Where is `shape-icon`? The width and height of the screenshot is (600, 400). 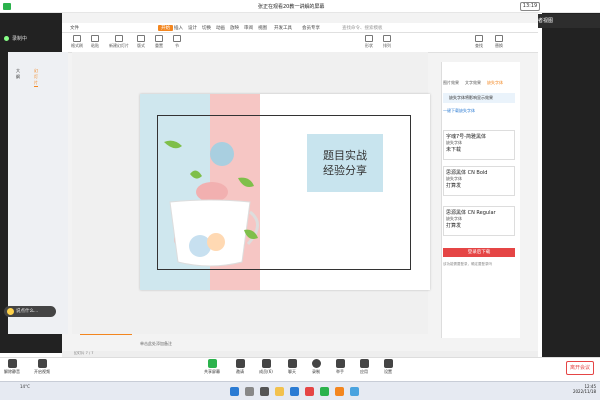
shape-icon is located at coordinates (369, 38).